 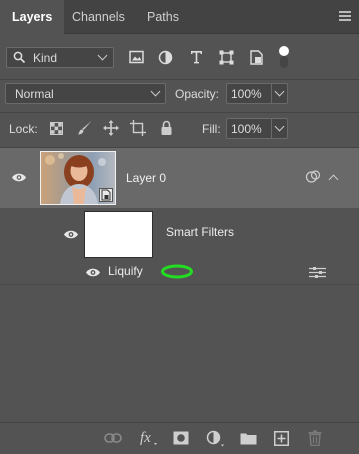 I want to click on tab-layers: Layers, so click(x=32, y=17).